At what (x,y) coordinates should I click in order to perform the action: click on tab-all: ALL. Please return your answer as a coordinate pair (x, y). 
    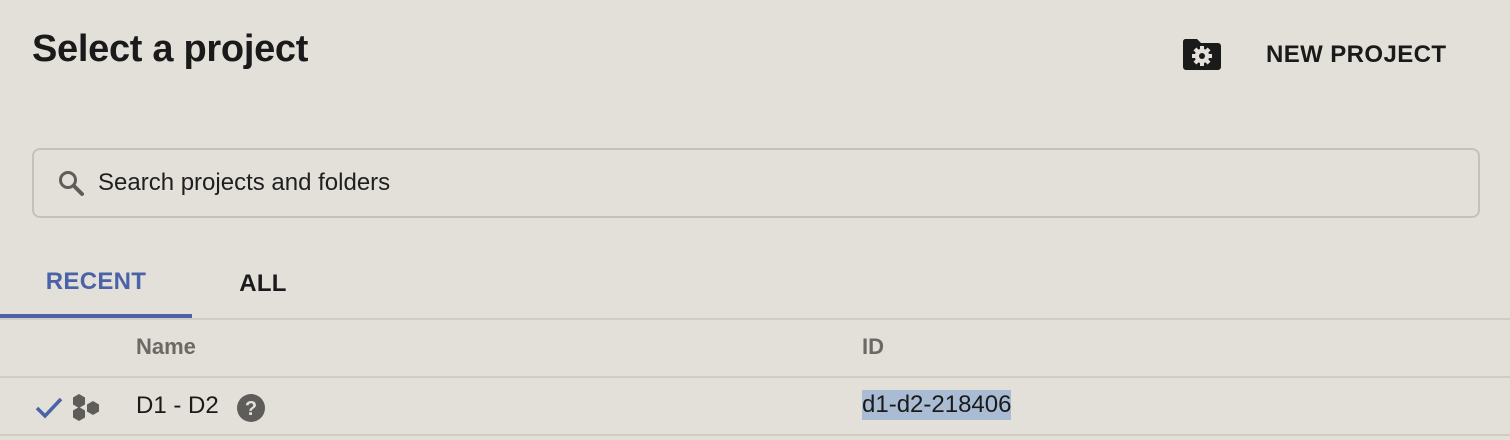
    Looking at the image, I should click on (263, 284).